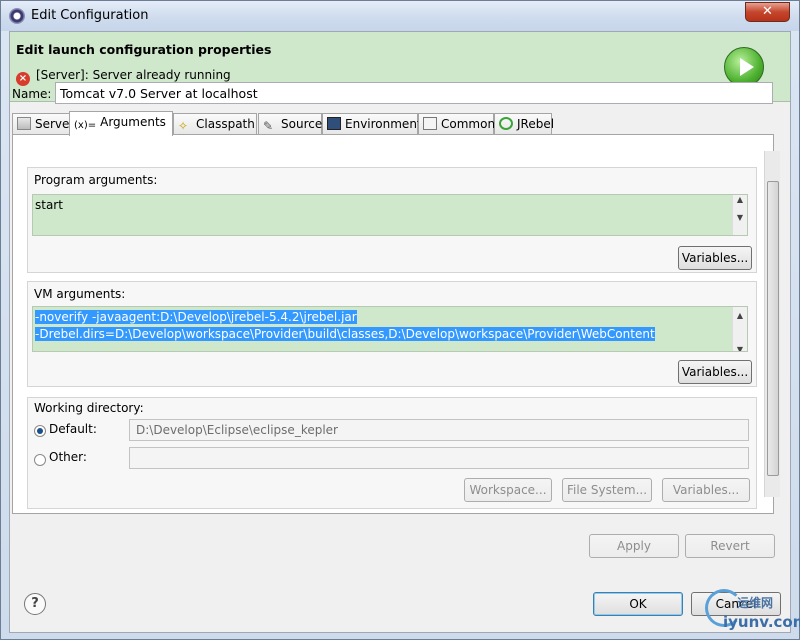  Describe the element at coordinates (183, 126) in the screenshot. I see `classpath-icon: ✧` at that location.